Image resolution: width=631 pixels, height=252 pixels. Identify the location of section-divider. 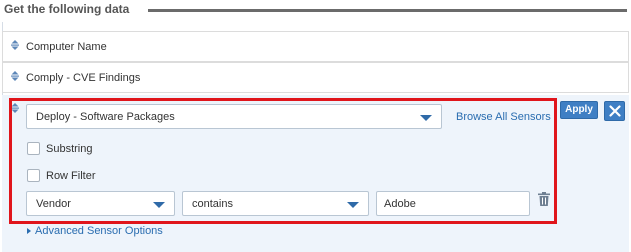
(387, 10).